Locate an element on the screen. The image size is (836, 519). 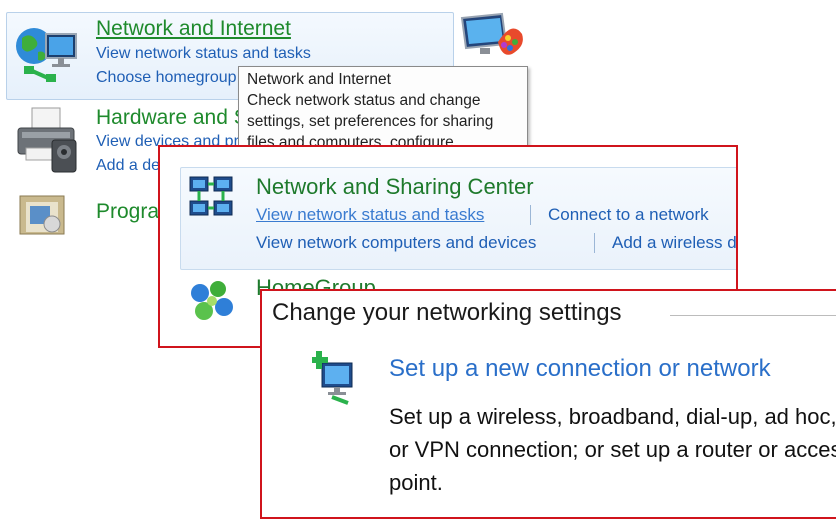
programs-icon is located at coordinates (45, 214).